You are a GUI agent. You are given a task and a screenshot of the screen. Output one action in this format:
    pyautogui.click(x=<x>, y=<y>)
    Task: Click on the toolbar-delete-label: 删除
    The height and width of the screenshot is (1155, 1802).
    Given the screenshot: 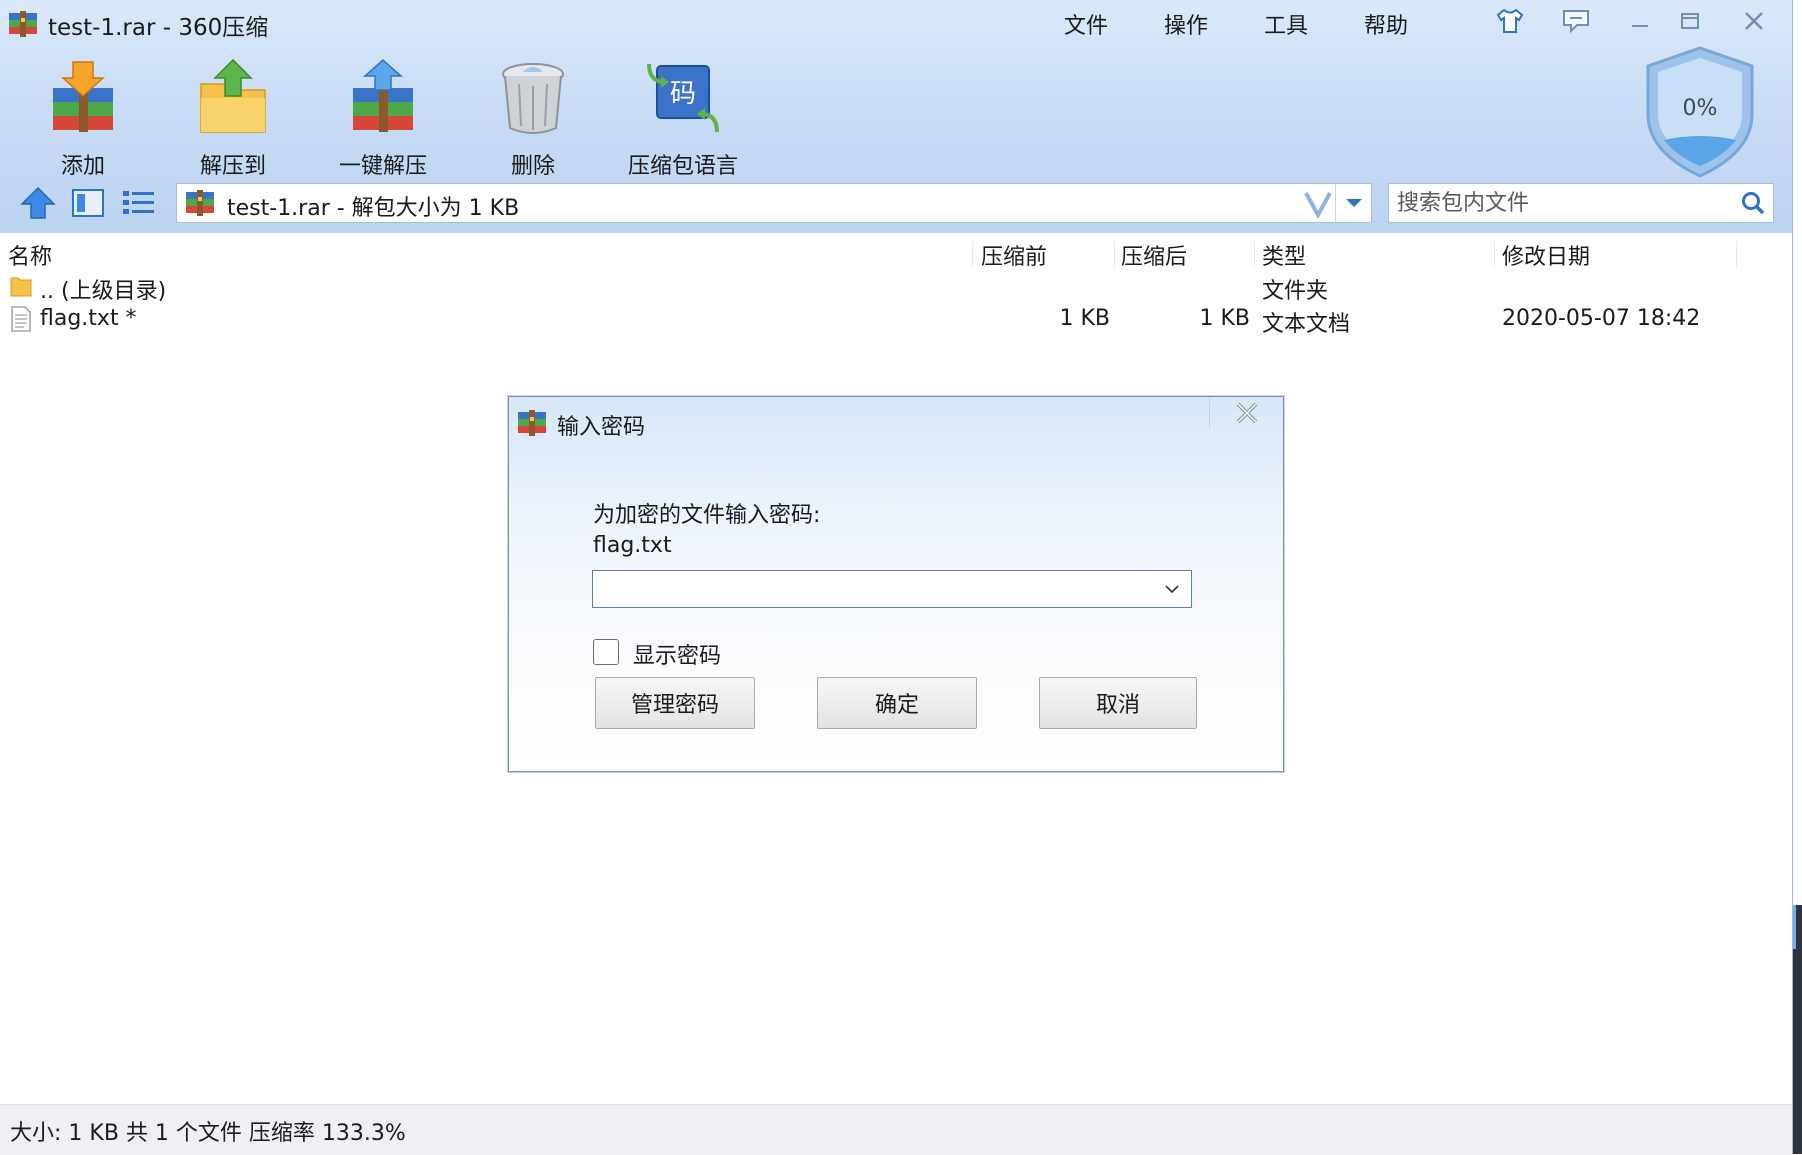 What is the action you would take?
    pyautogui.click(x=532, y=166)
    